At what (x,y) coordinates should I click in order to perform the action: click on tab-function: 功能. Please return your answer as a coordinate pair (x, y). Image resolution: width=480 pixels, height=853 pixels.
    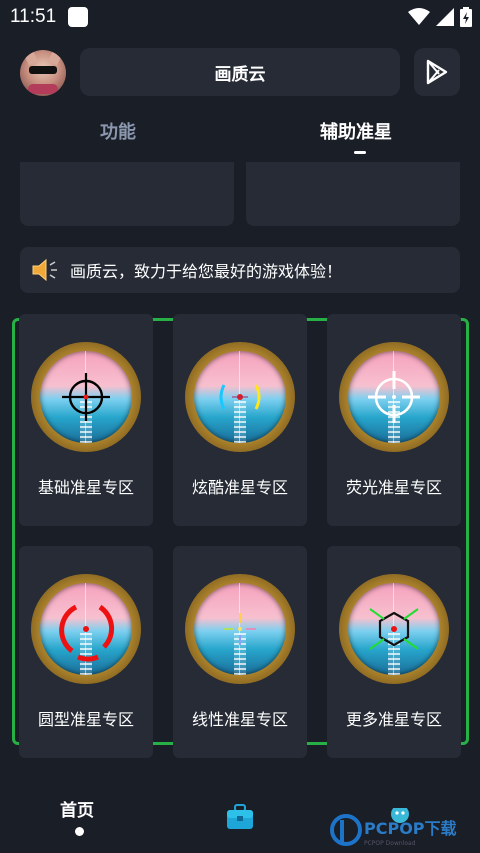
    Looking at the image, I should click on (118, 131).